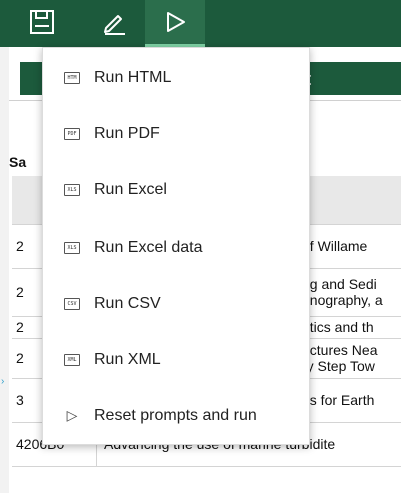  Describe the element at coordinates (114, 25) in the screenshot. I see `pencil-icon` at that location.